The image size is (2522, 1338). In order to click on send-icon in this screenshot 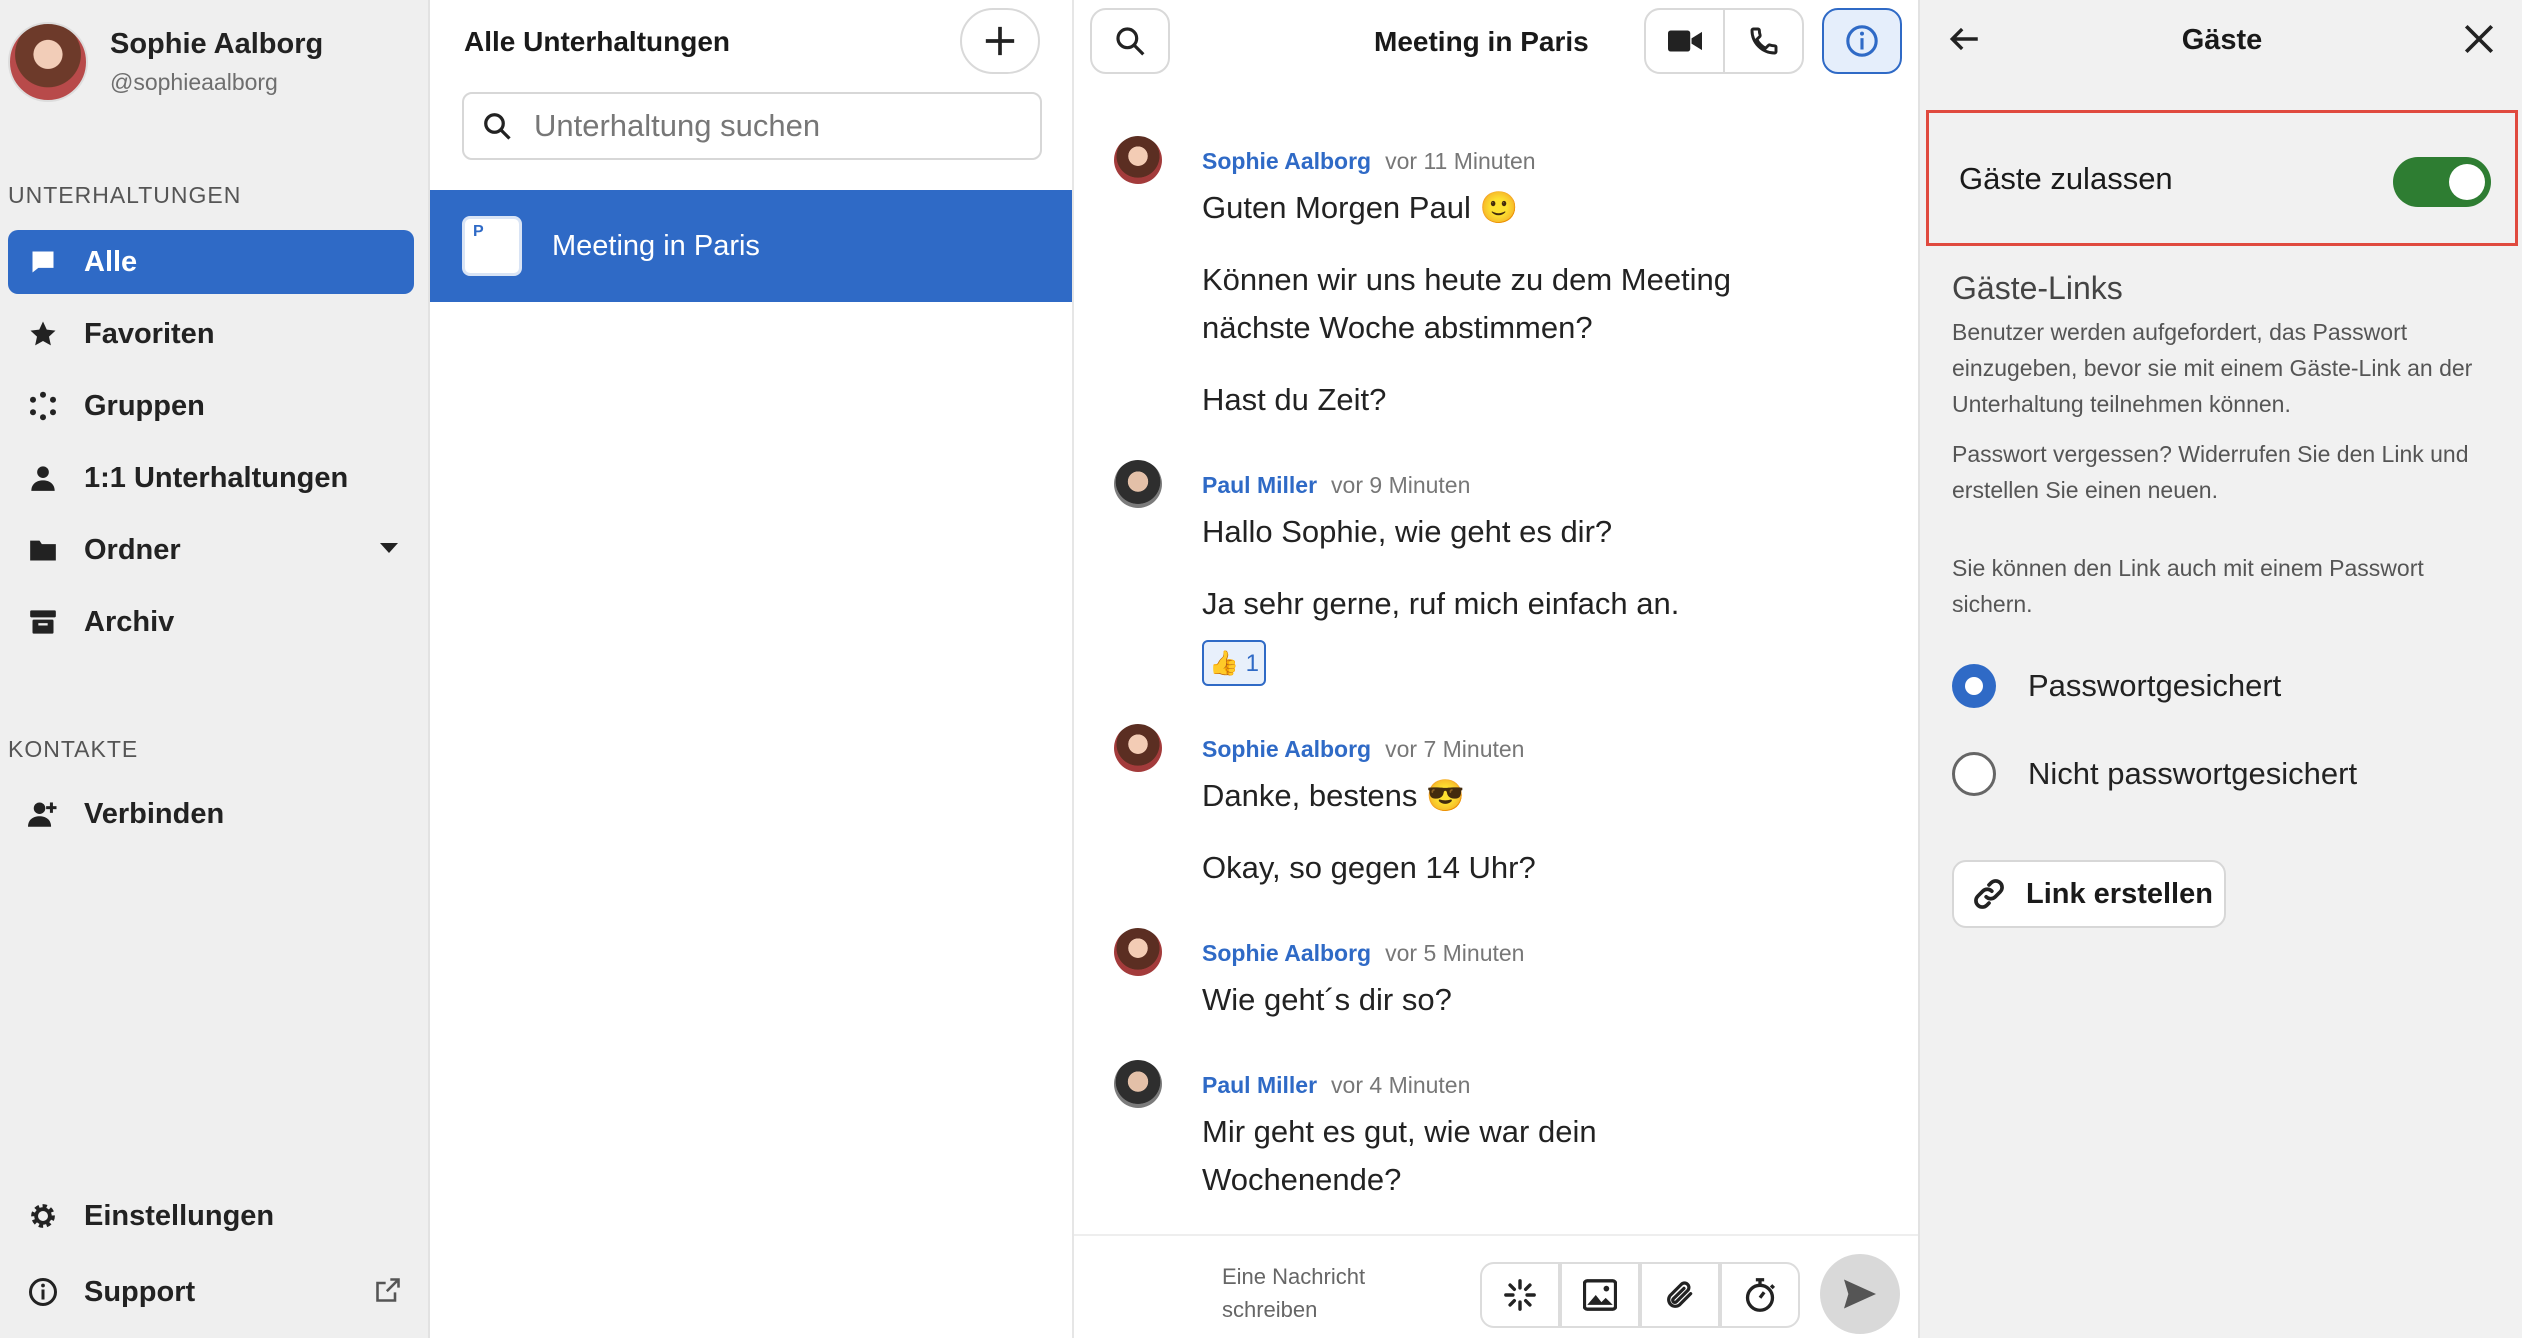, I will do `click(1860, 1294)`.